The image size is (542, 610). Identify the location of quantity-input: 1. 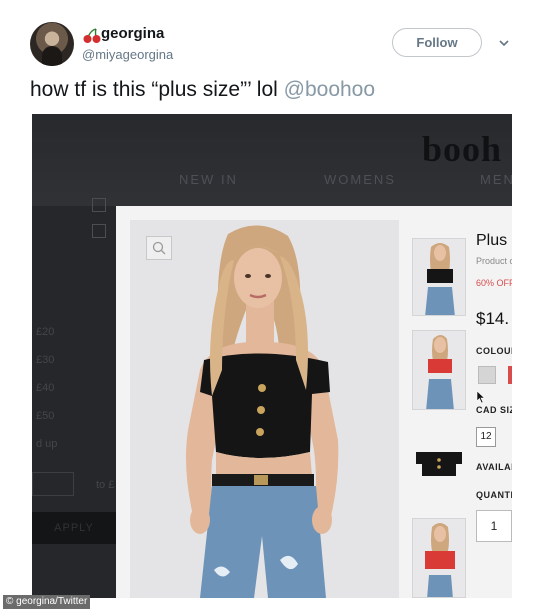
(494, 526).